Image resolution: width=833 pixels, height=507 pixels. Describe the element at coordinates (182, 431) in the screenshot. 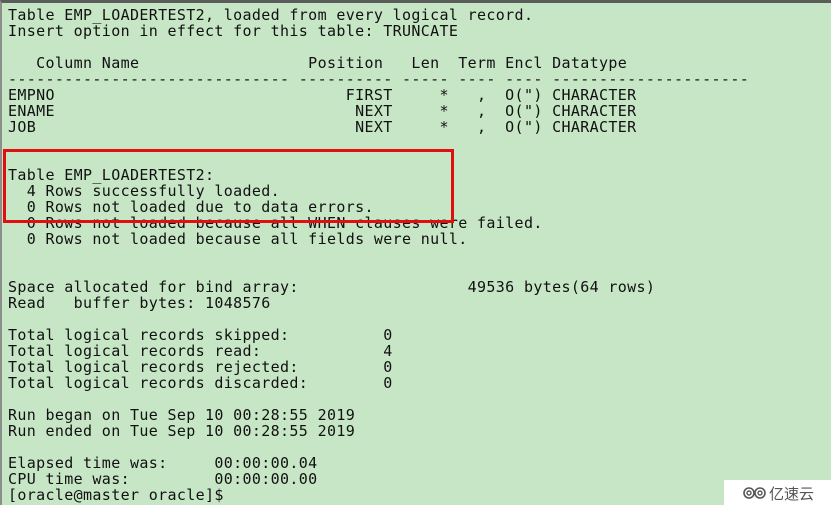

I see `run-ended-line: Run ended on Tue Sep 10 00:28:55 2019` at that location.